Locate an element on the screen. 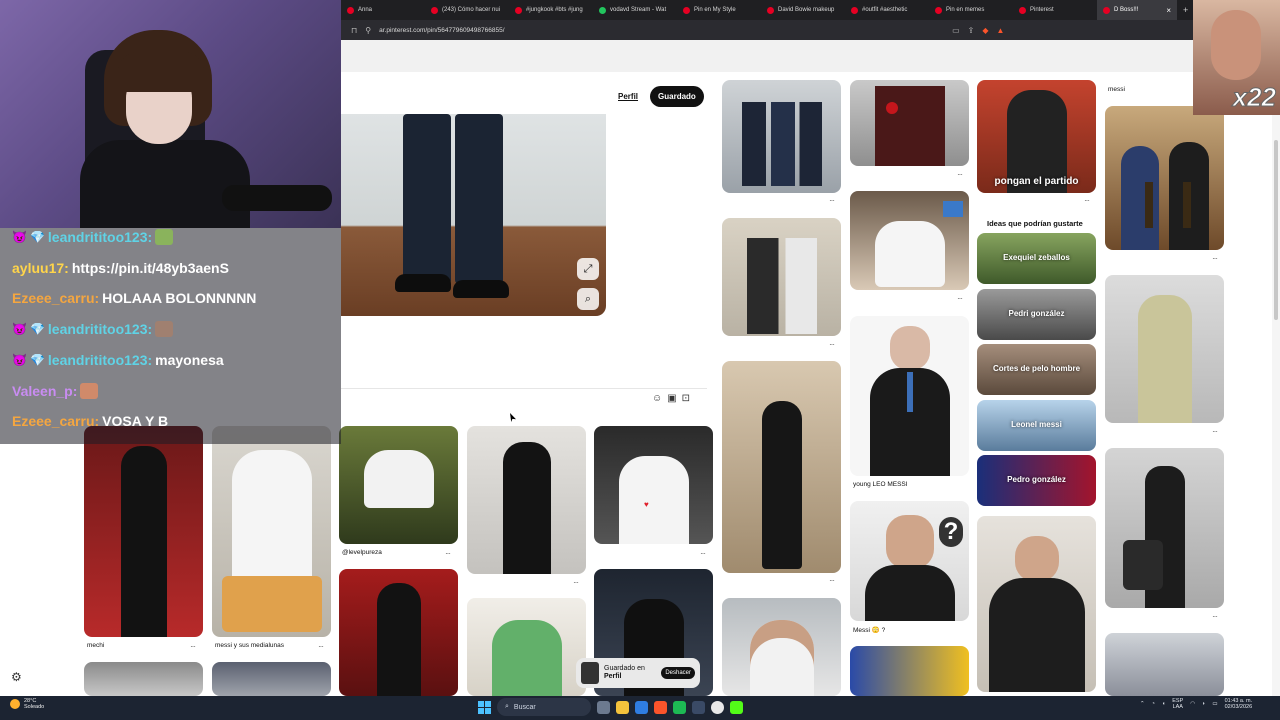 The width and height of the screenshot is (1280, 720). pin-tile: pongan el partido is located at coordinates (1036, 136).